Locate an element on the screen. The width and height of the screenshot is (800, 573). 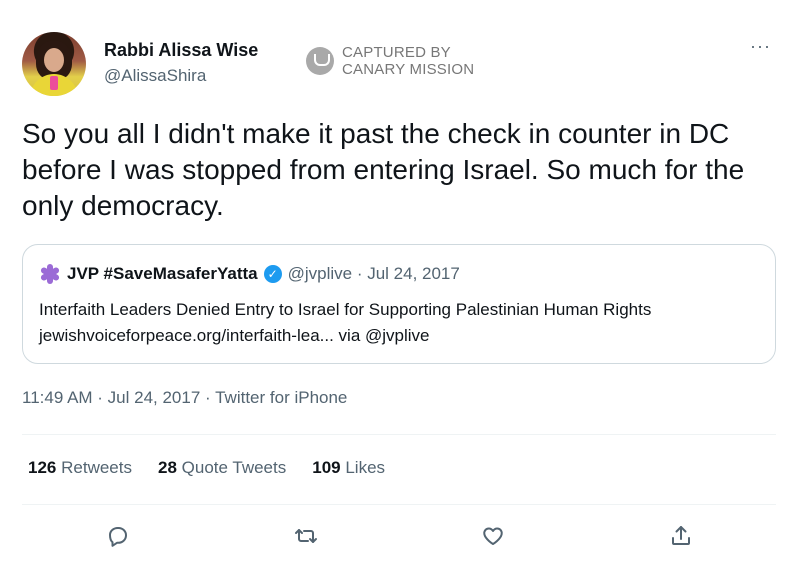
stat-retweets: 126 Retweets is located at coordinates (80, 468).